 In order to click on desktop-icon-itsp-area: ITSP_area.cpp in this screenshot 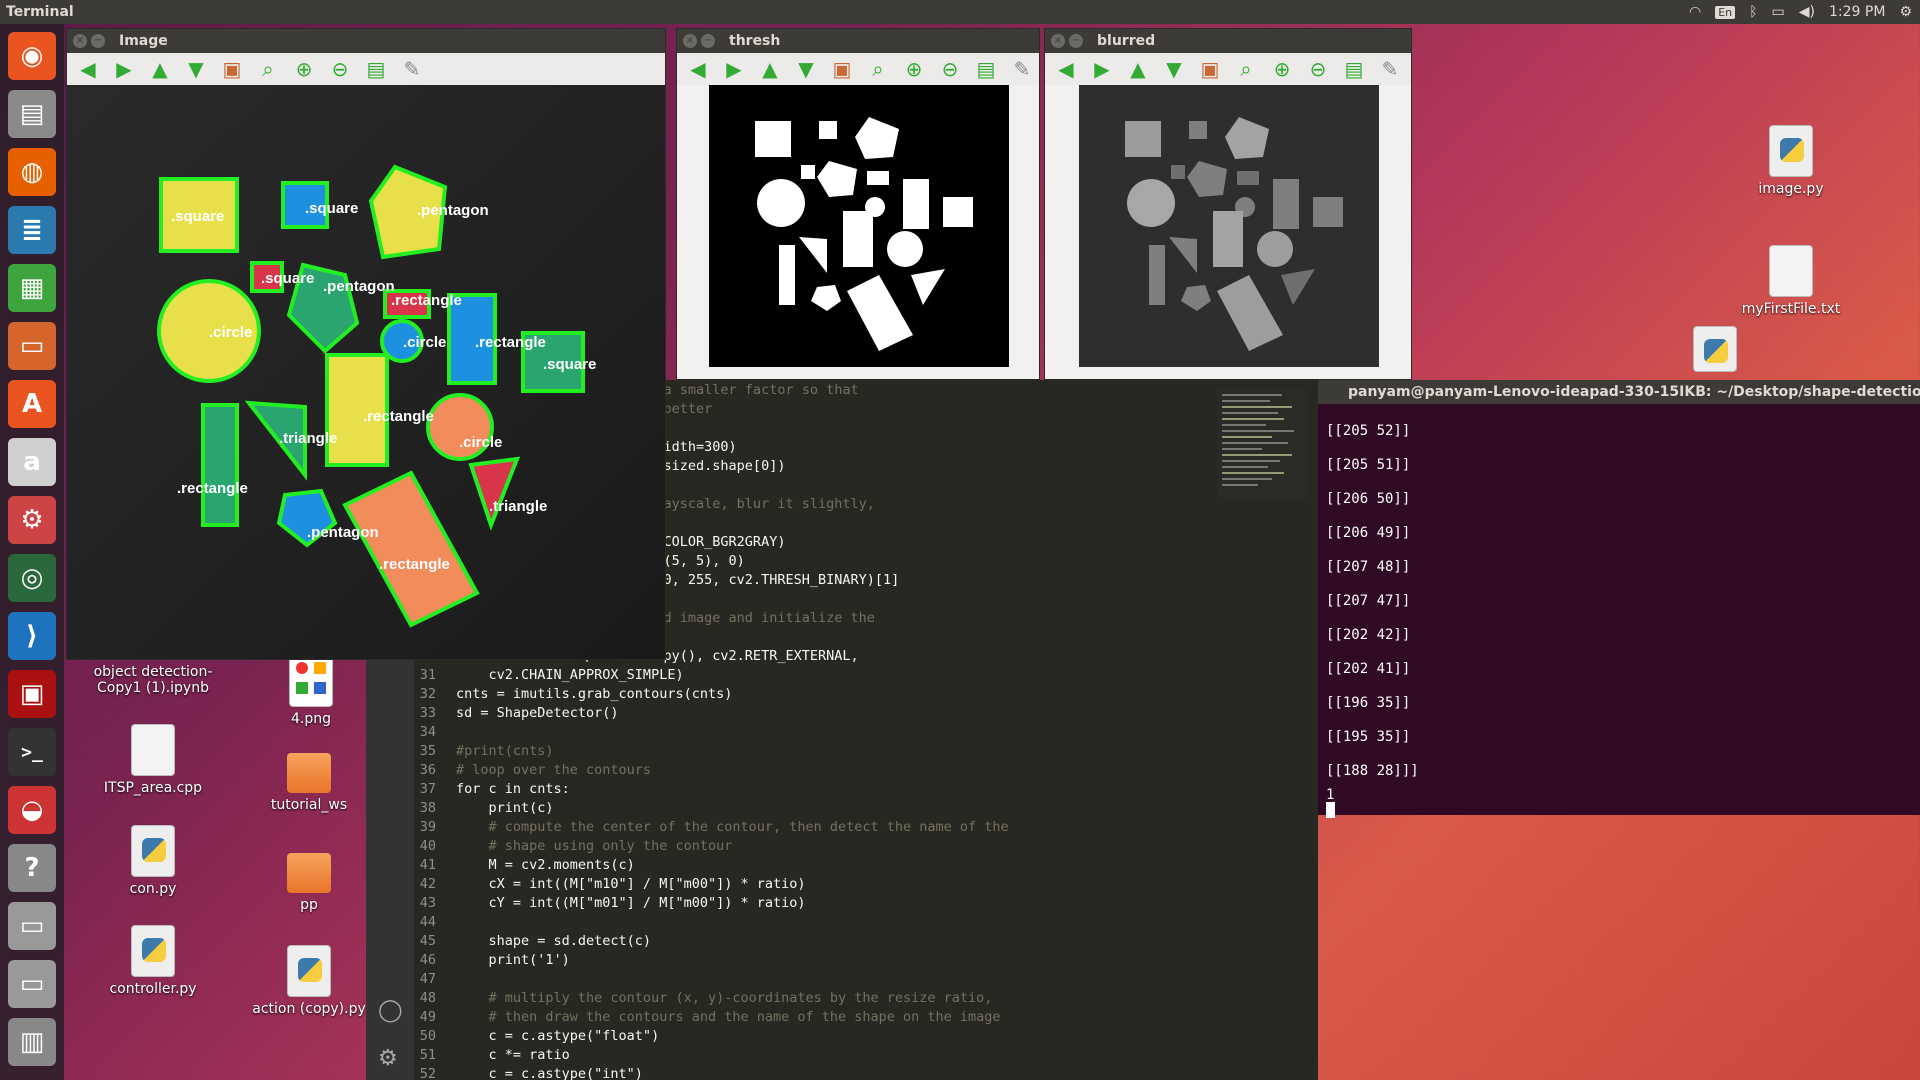, I will do `click(153, 760)`.